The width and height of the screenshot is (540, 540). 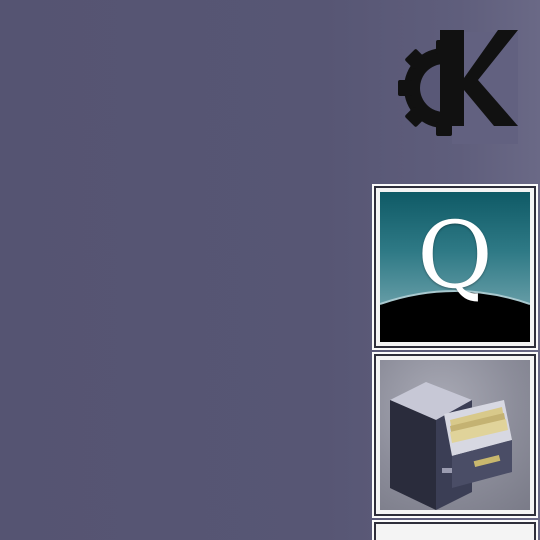 I want to click on quanta-q-icon: Q, so click(x=455, y=255).